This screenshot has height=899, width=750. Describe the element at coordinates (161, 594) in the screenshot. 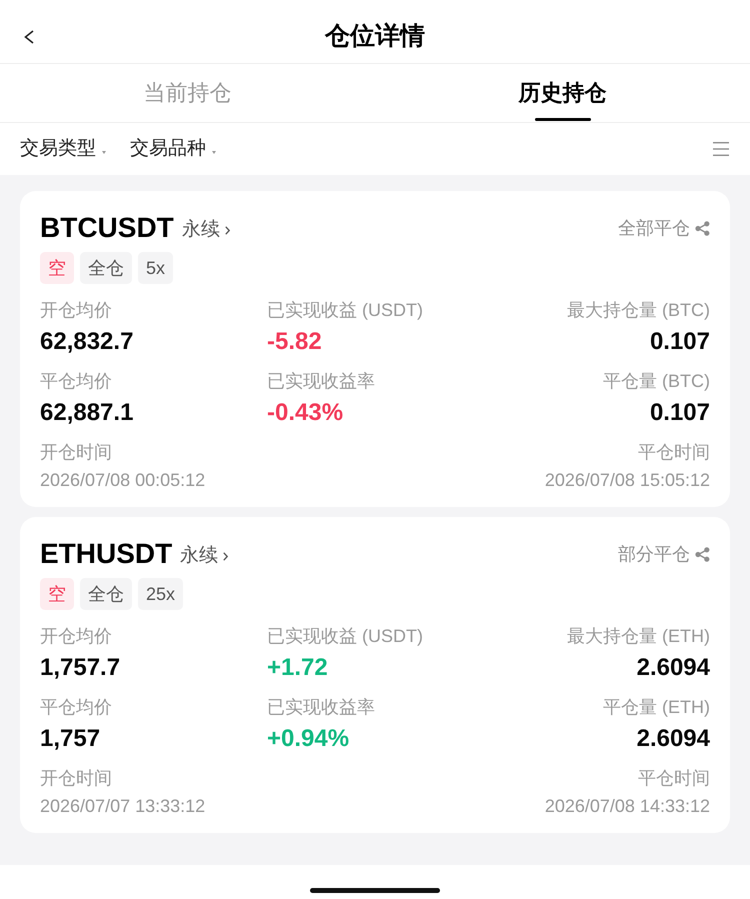

I see `position-tag: 25x` at that location.